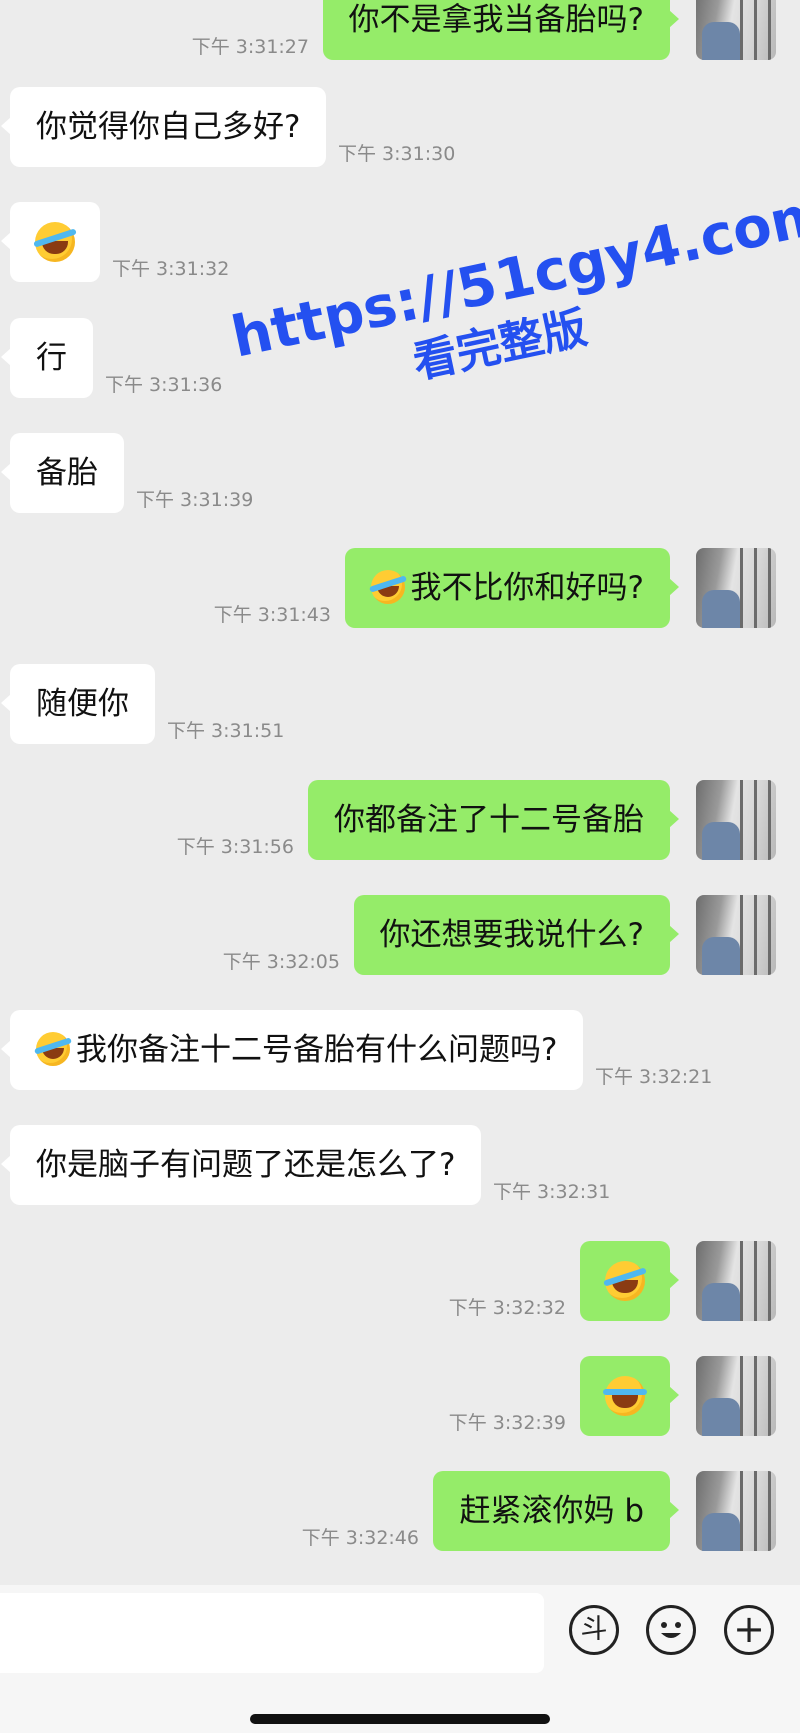 Image resolution: width=800 pixels, height=1733 pixels. I want to click on message-text: 赶紧滚你妈 b, so click(551, 1511).